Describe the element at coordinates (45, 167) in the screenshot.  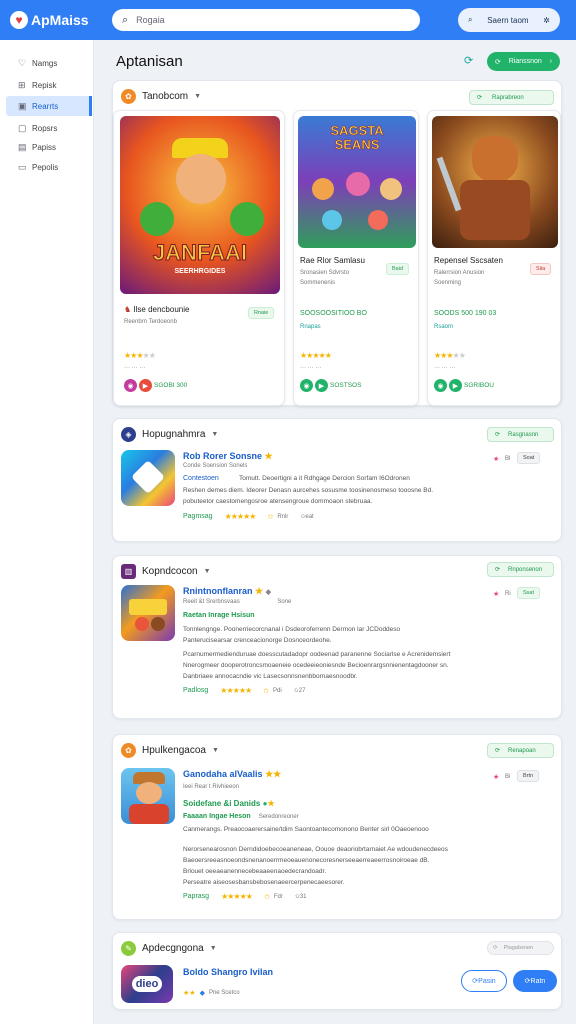
I see `sidebar-item-label: Pepolis` at that location.